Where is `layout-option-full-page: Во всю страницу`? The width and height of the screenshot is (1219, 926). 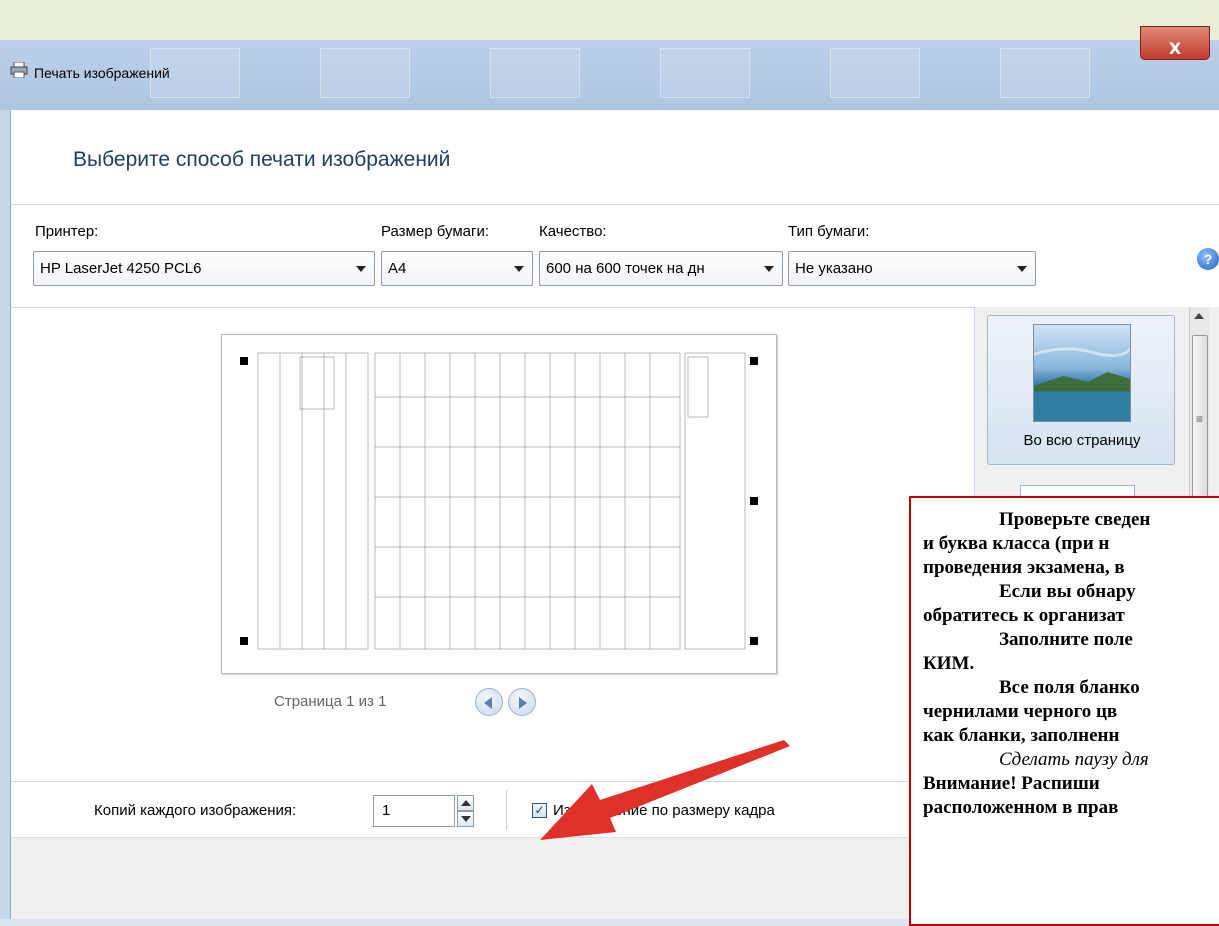 layout-option-full-page: Во всю страницу is located at coordinates (1081, 390).